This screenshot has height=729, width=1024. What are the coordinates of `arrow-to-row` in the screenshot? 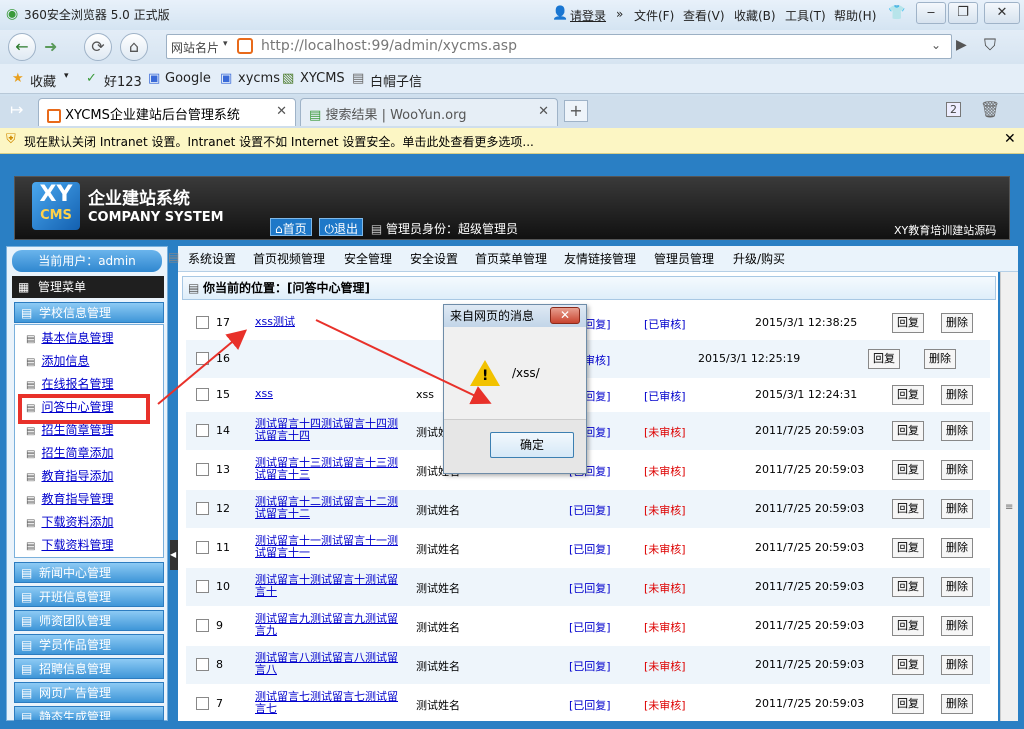 It's located at (202, 367).